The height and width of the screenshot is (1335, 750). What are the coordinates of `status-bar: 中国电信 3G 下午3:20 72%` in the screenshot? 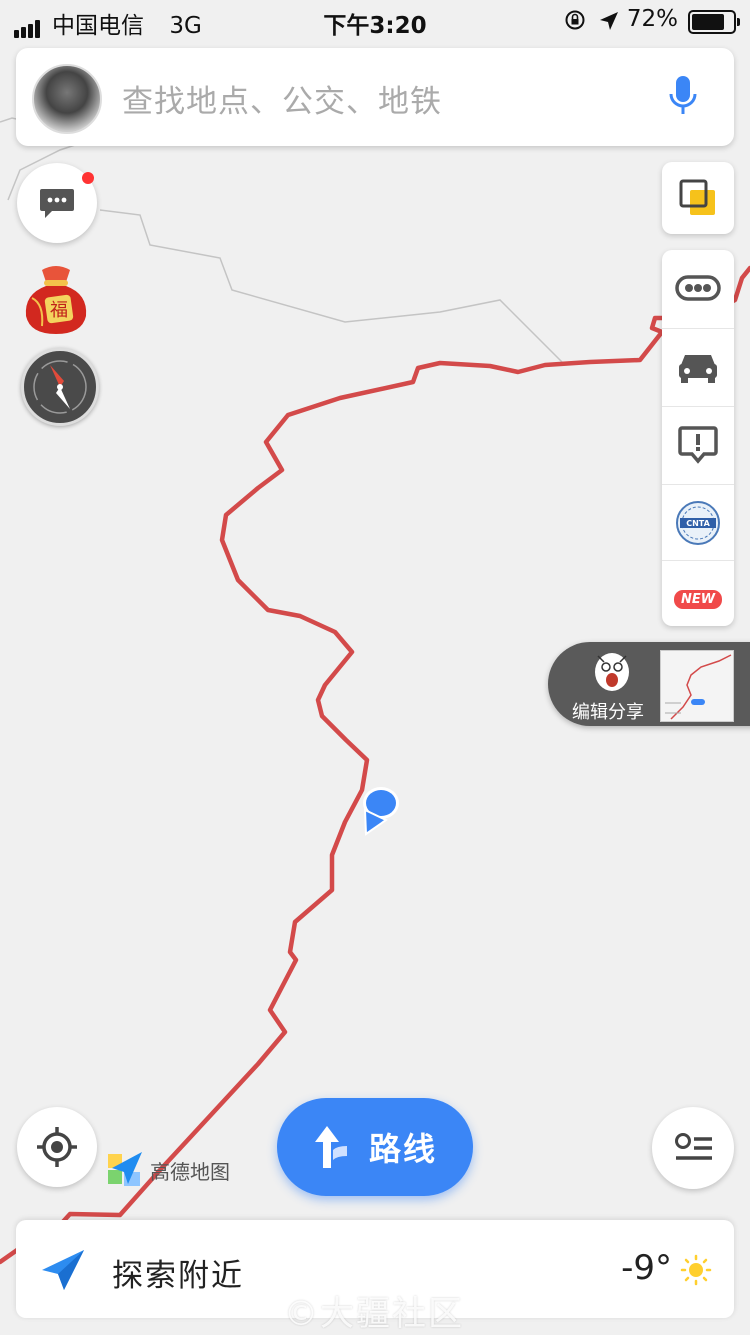 It's located at (375, 21).